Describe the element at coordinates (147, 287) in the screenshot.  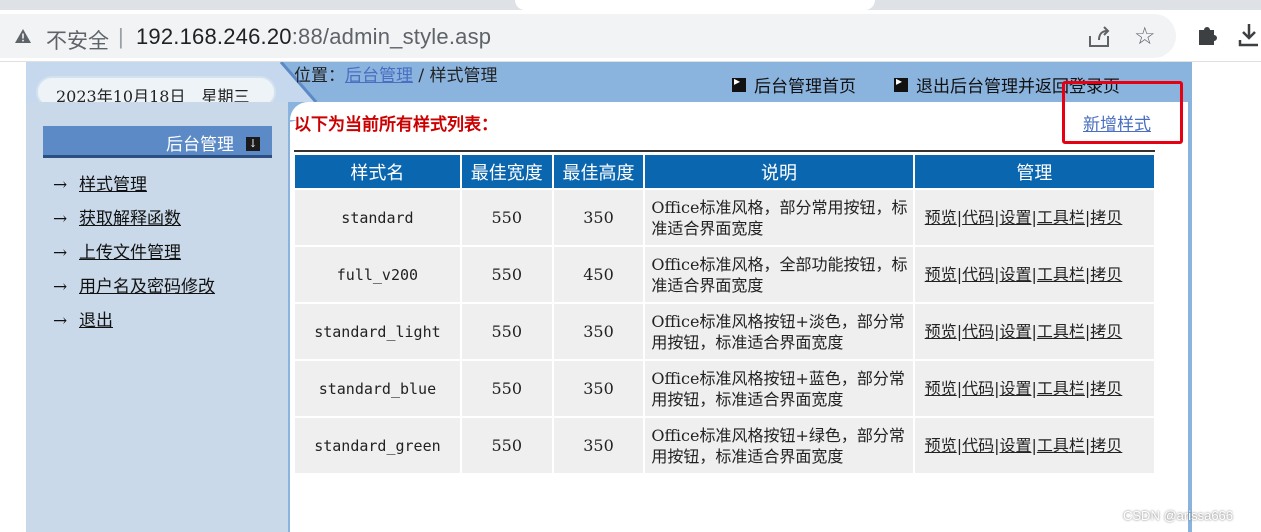
I see `sidebar-link-change-password: 用户名及密码修改` at that location.